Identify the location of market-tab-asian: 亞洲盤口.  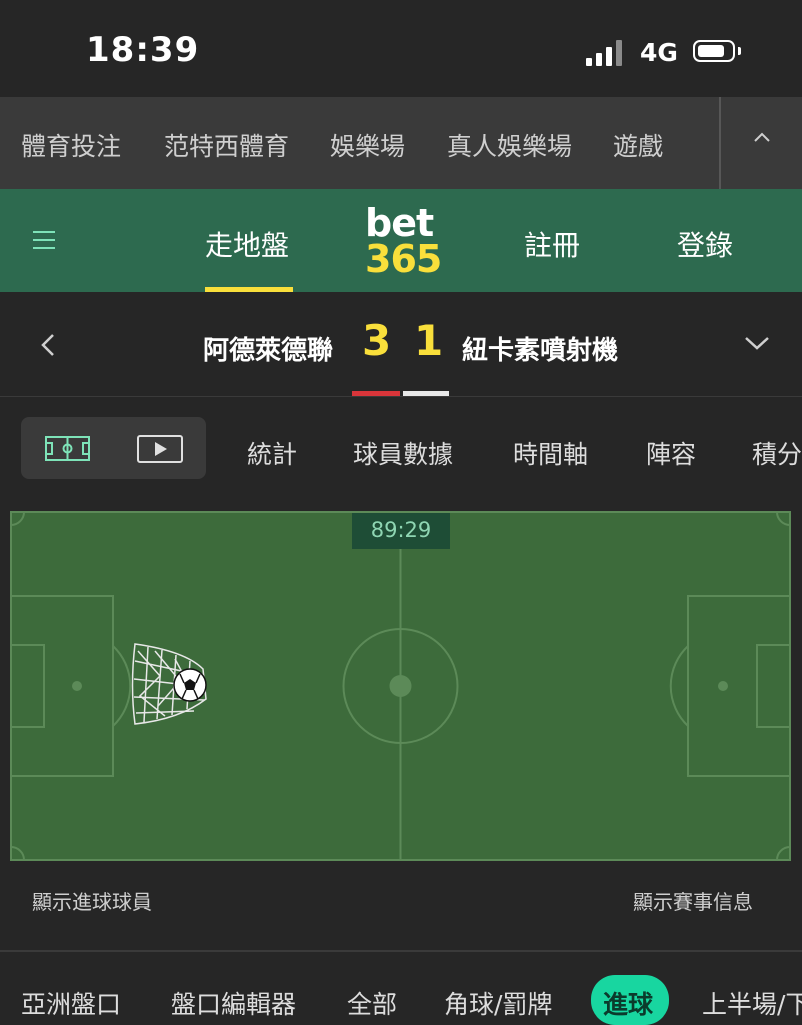
(71, 1003).